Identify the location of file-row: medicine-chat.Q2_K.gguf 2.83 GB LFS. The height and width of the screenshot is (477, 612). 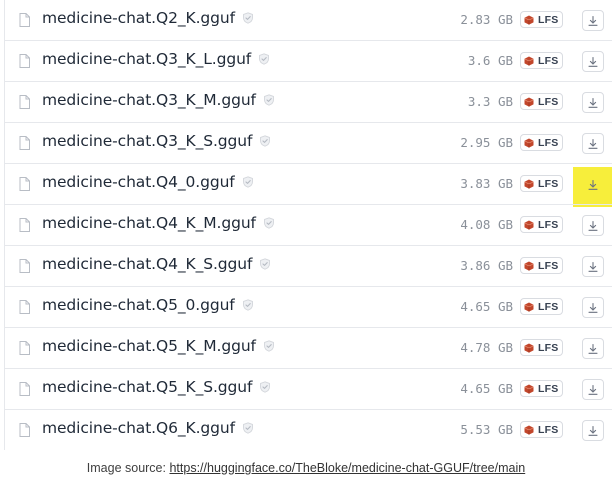
(308, 20).